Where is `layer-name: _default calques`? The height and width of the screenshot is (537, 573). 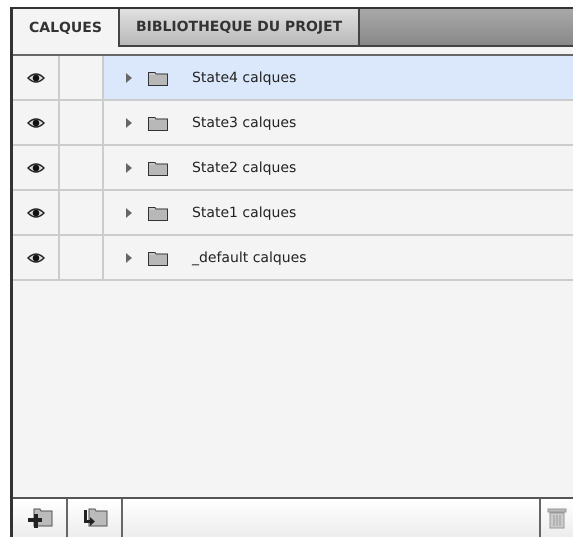 layer-name: _default calques is located at coordinates (249, 258).